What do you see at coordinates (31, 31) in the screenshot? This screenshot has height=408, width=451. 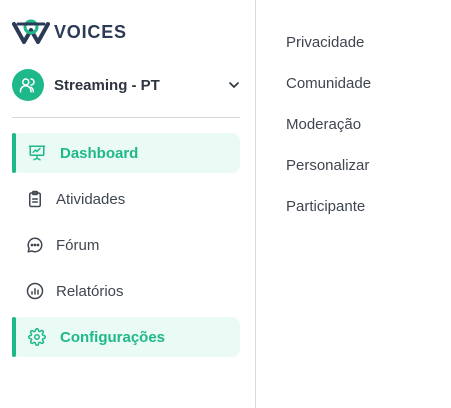 I see `voices-logo-icon` at bounding box center [31, 31].